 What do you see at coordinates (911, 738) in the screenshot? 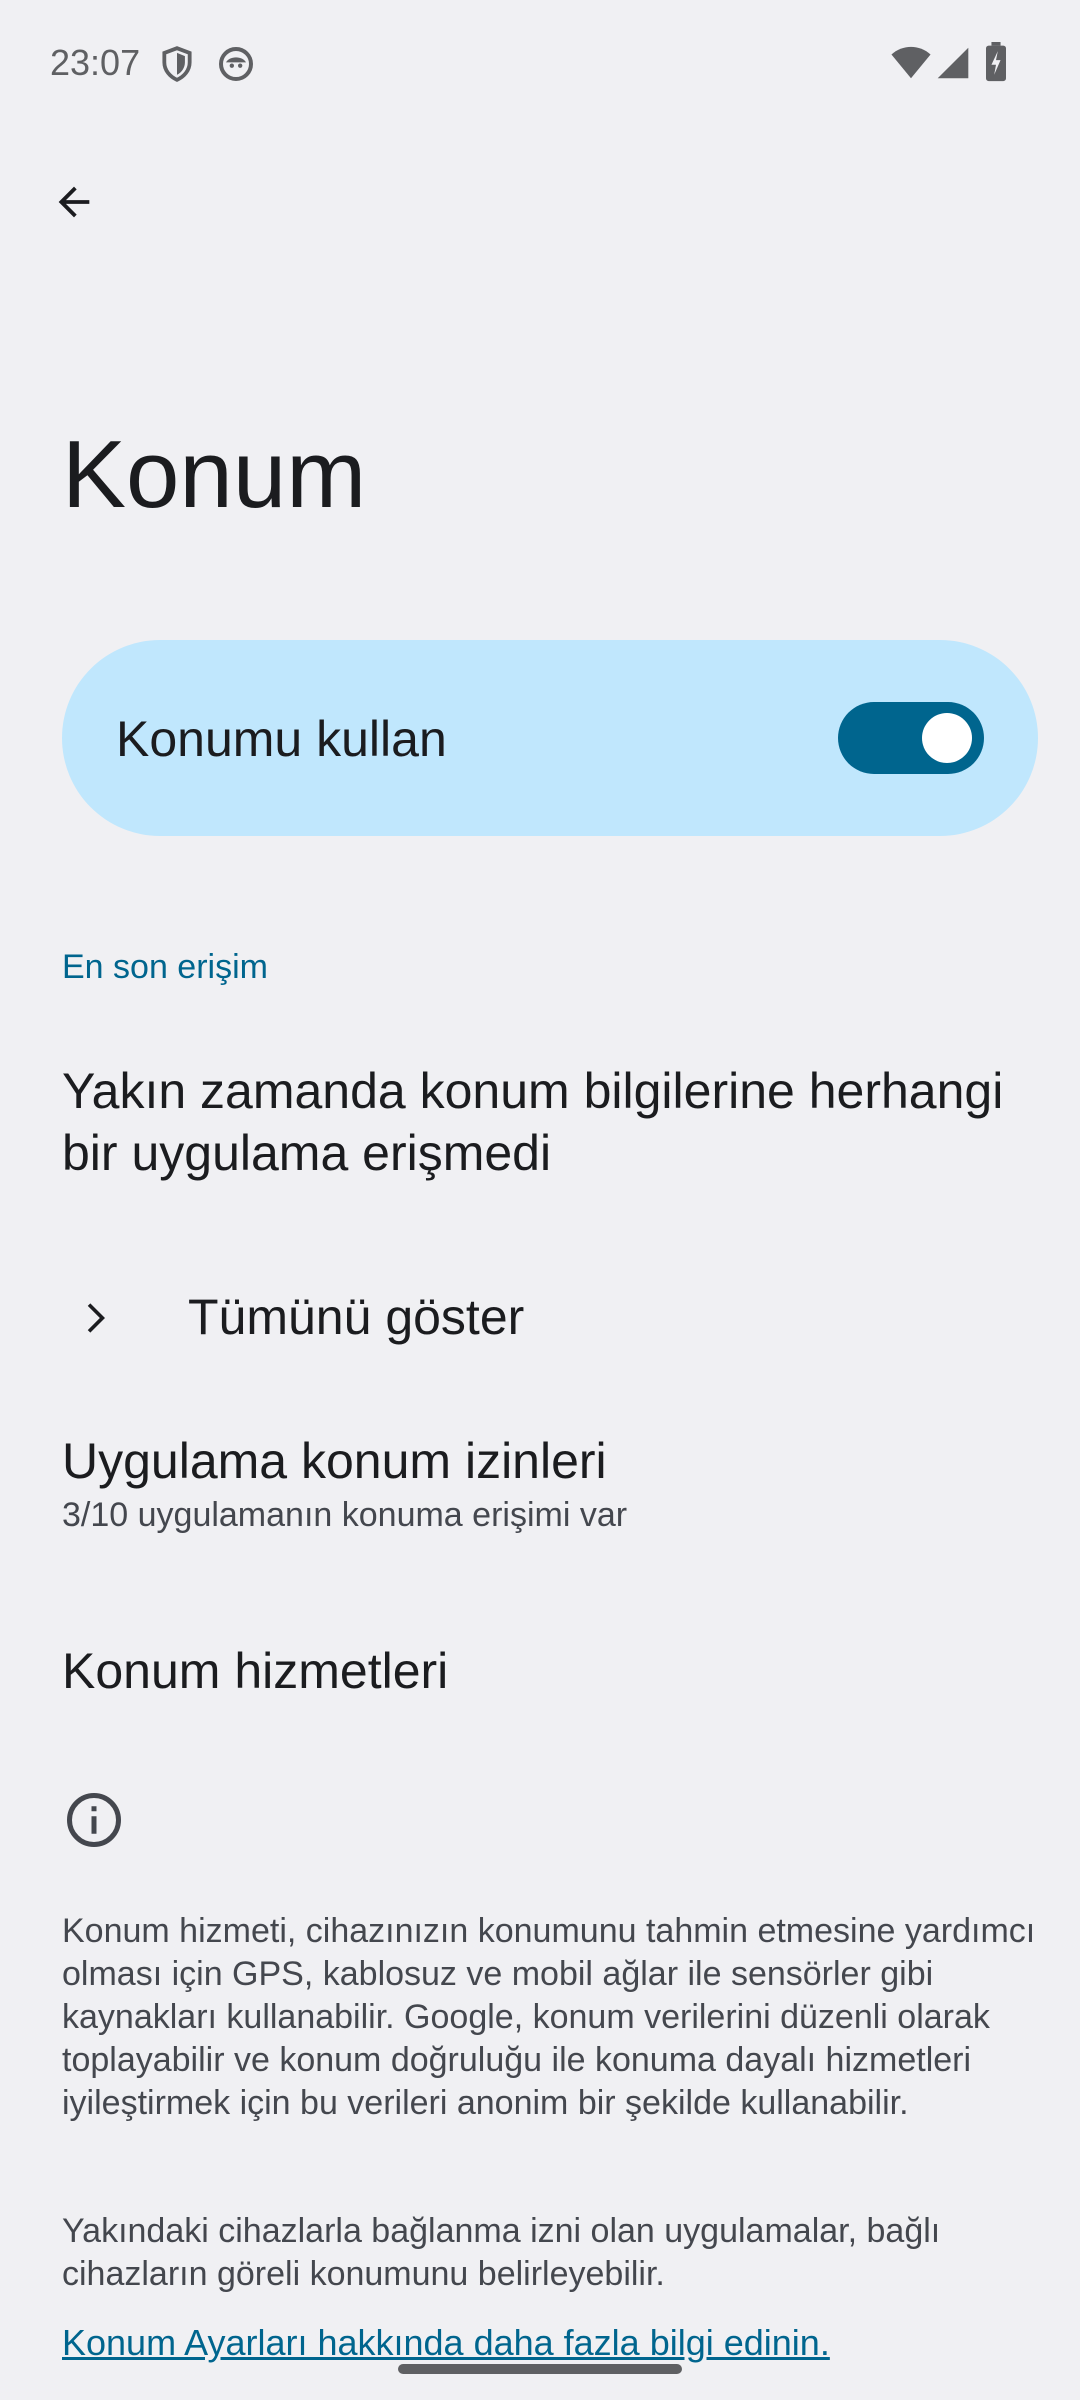
I see `use-location-toggle` at bounding box center [911, 738].